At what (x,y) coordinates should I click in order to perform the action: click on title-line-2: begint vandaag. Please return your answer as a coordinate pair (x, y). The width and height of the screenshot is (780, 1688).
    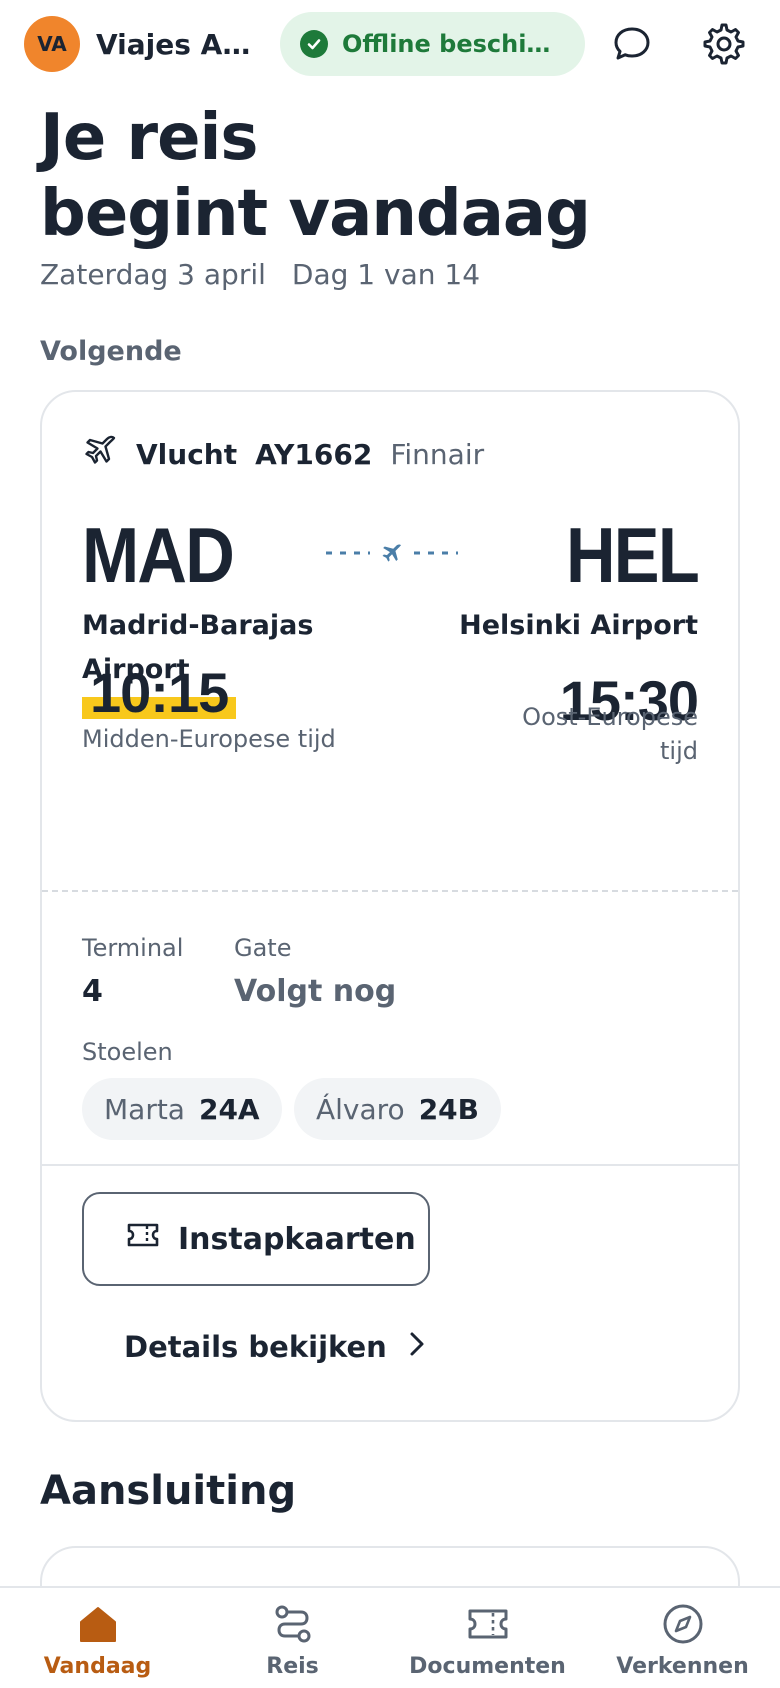
    Looking at the image, I should click on (315, 214).